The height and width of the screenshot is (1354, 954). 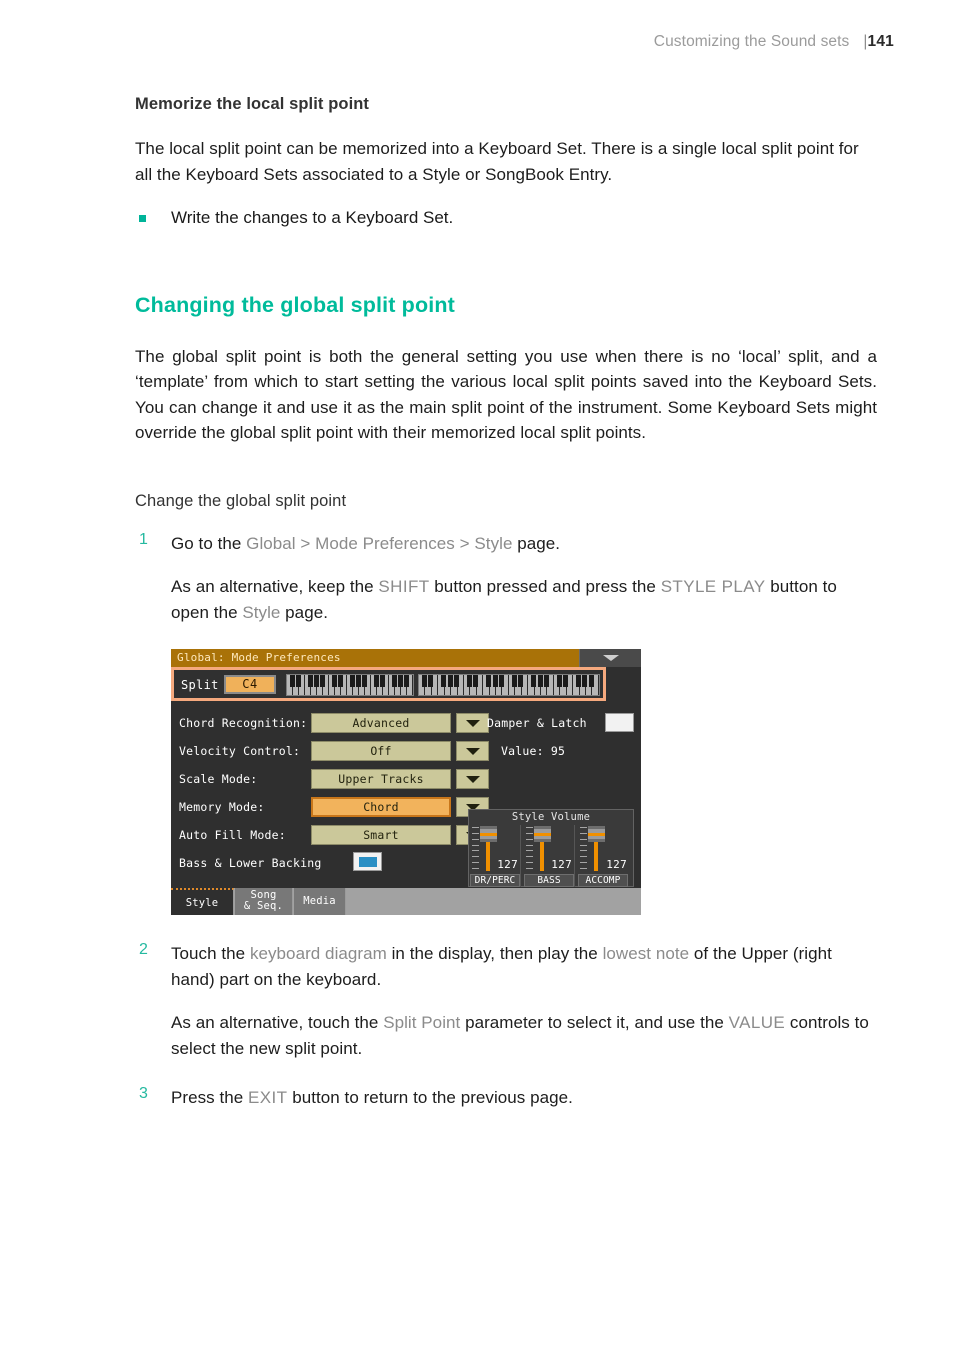 I want to click on device-tab-media: Media, so click(x=320, y=901).